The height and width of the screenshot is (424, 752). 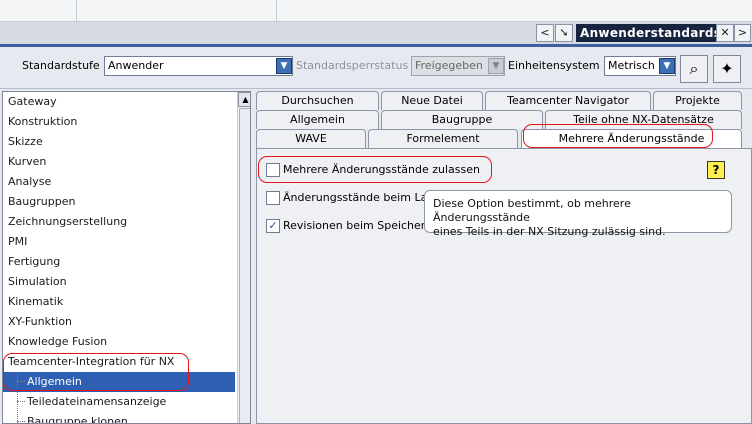 I want to click on pin-button: ➘, so click(x=564, y=33).